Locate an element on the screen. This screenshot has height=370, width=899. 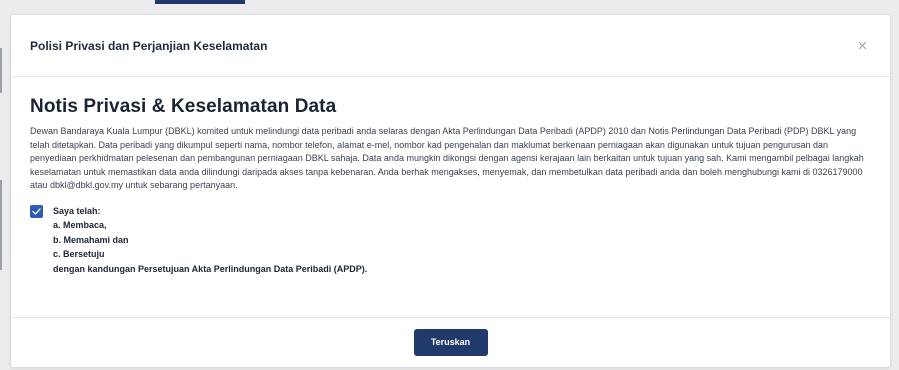
consent-line: Saya telah: is located at coordinates (77, 210).